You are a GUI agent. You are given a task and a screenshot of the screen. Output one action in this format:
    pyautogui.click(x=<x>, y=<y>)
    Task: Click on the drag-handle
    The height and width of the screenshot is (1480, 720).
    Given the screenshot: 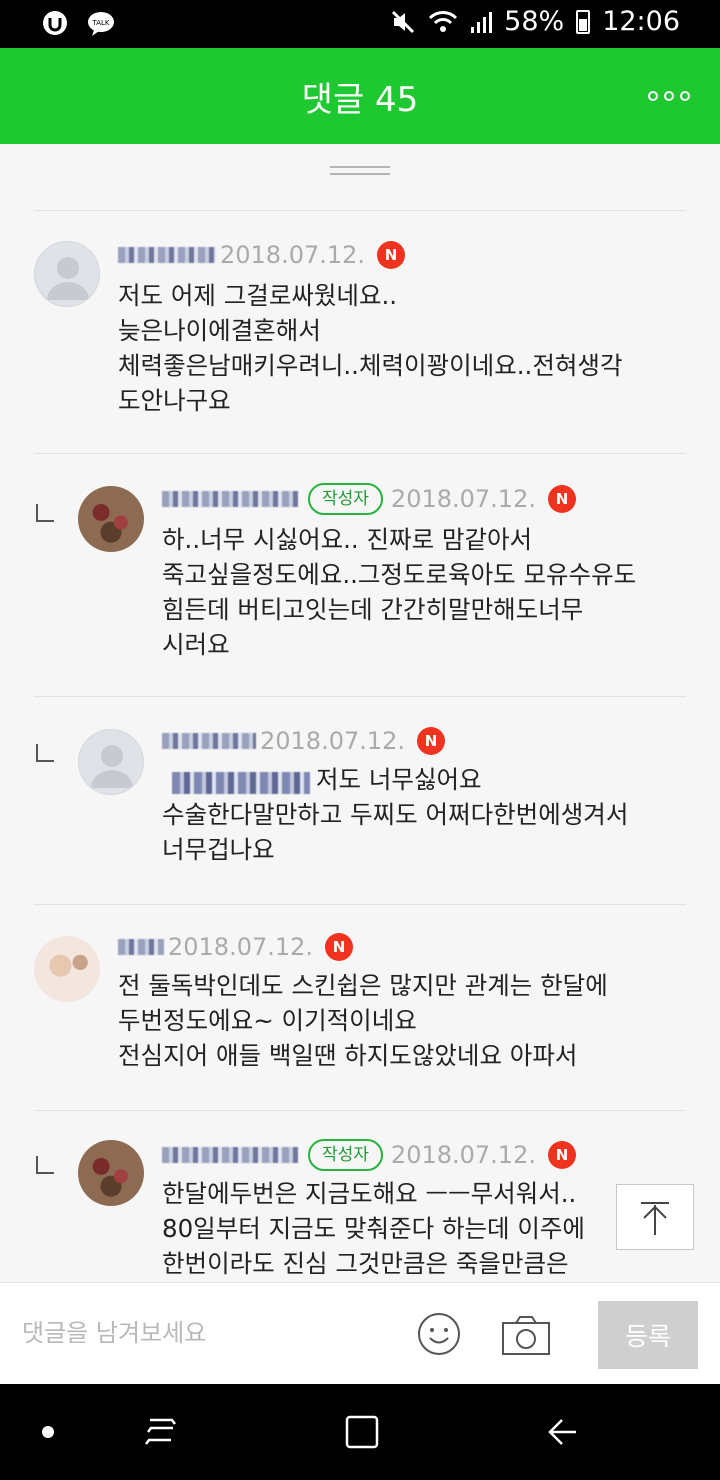 What is the action you would take?
    pyautogui.click(x=360, y=171)
    